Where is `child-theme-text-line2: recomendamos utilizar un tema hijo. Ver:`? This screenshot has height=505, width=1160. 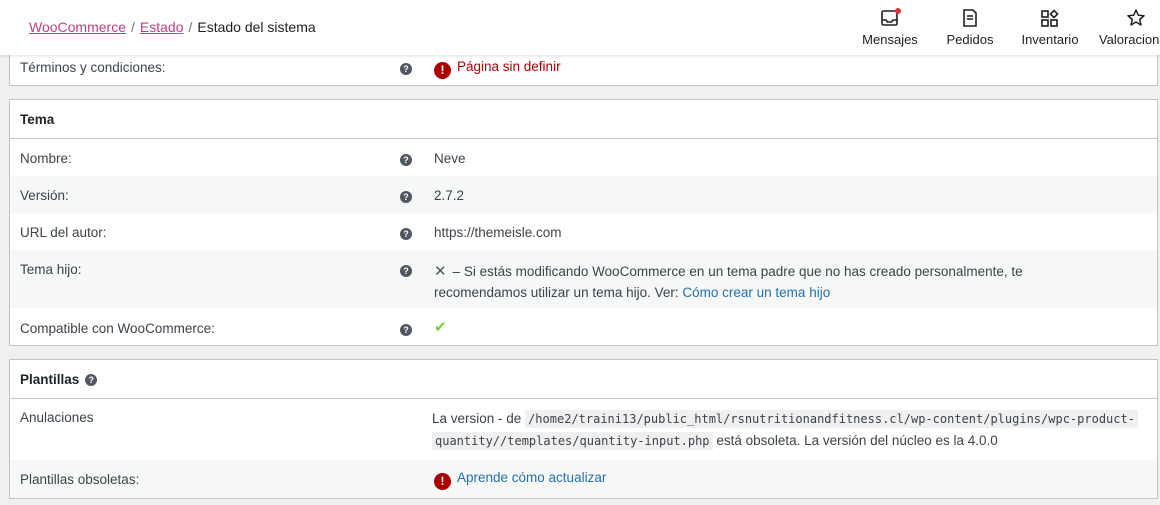 child-theme-text-line2: recomendamos utilizar un tema hijo. Ver: is located at coordinates (556, 292).